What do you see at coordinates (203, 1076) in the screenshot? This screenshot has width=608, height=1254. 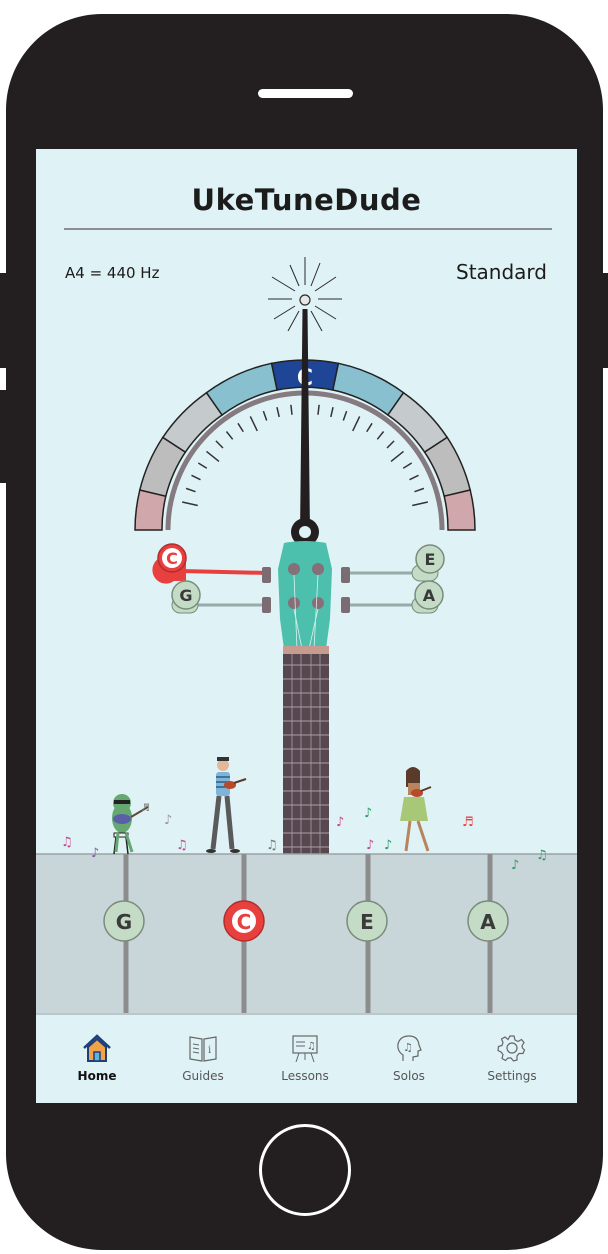 I see `nav-guides-label: Guides` at bounding box center [203, 1076].